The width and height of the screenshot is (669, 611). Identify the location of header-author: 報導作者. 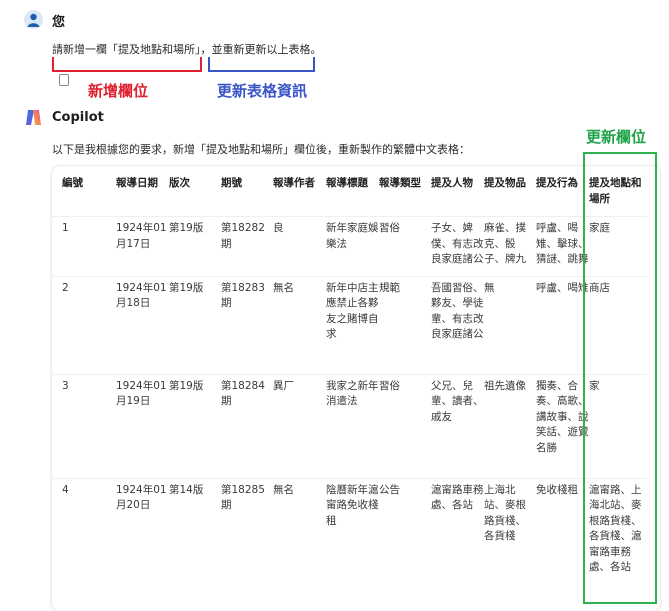
(294, 183).